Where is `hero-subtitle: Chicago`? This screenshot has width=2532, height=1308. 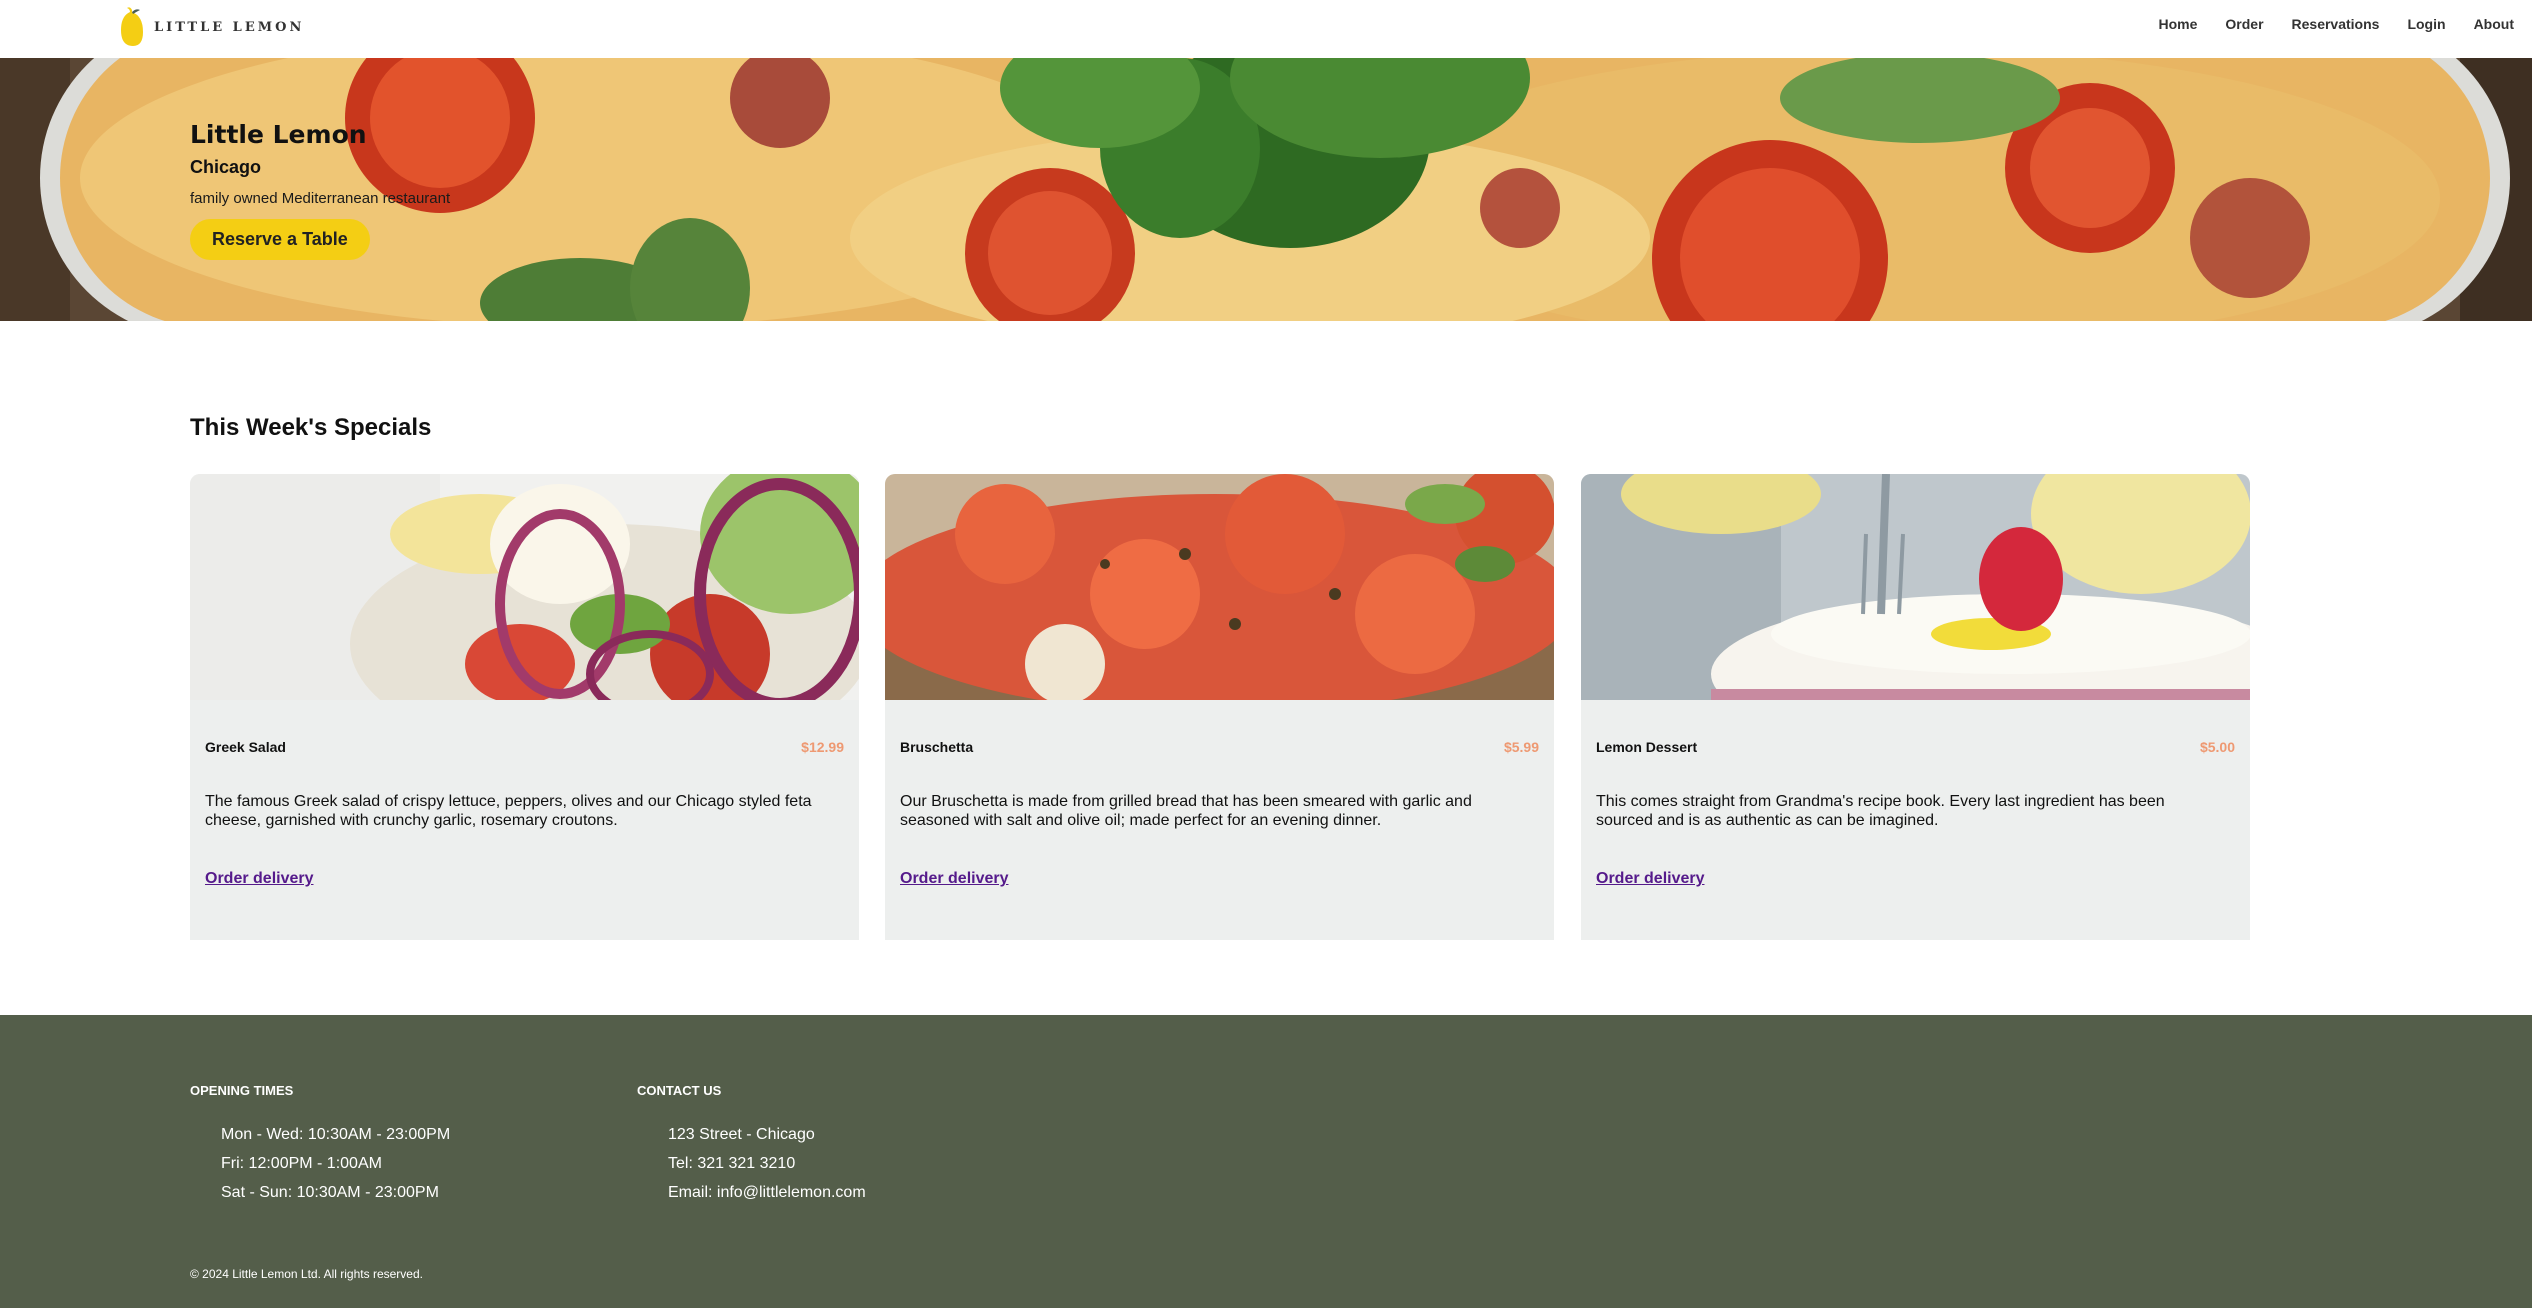
hero-subtitle: Chicago is located at coordinates (226, 167).